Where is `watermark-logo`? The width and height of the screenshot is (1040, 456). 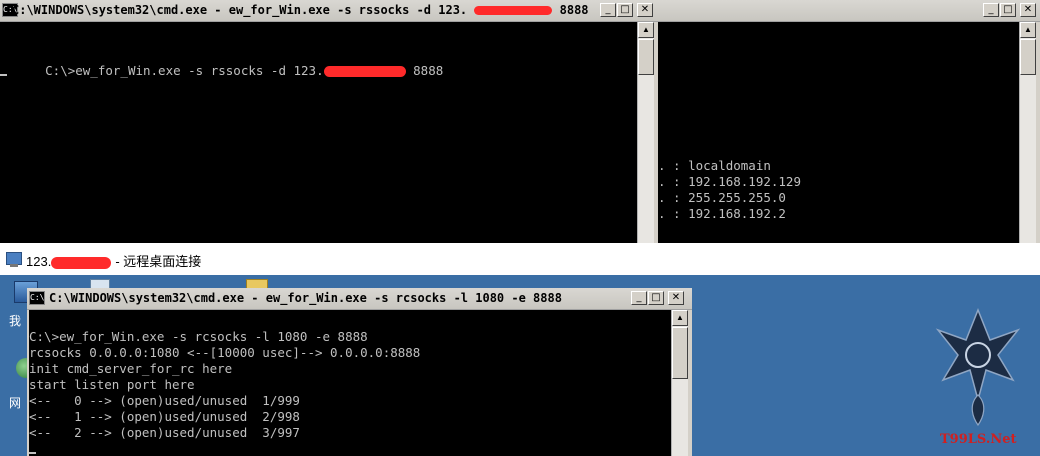
watermark-logo is located at coordinates (978, 365).